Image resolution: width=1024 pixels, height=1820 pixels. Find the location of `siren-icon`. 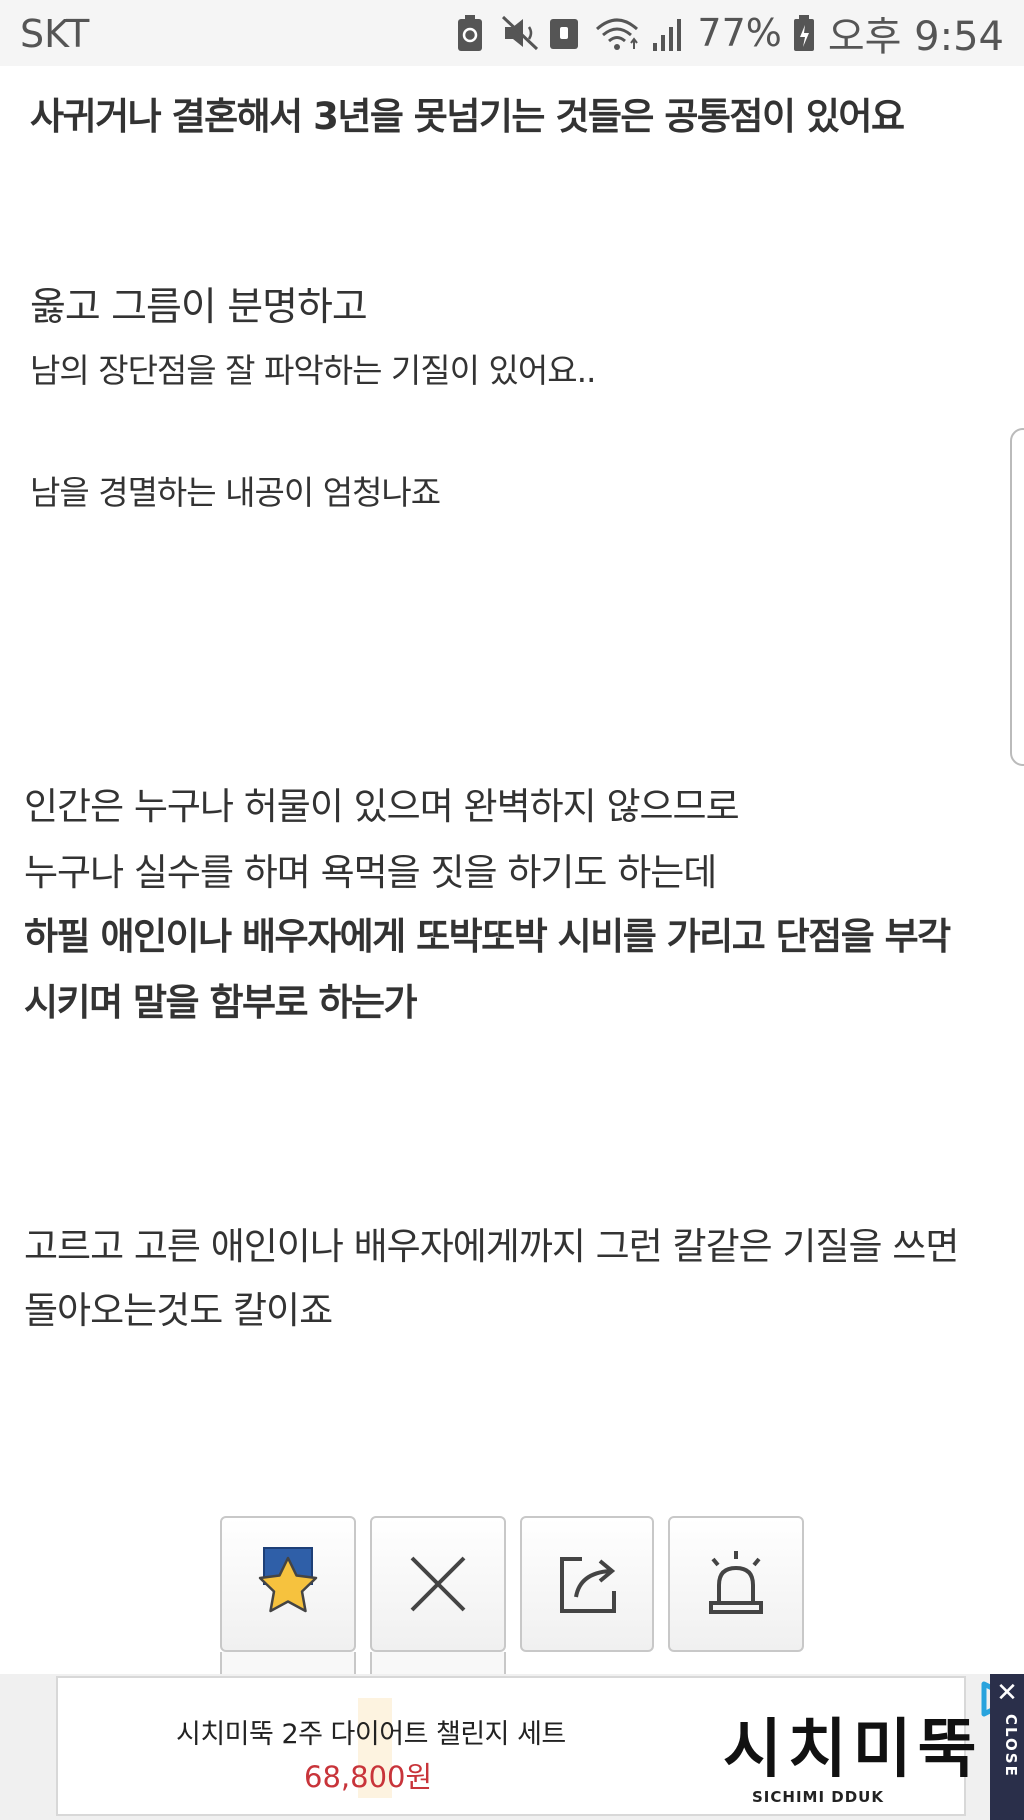

siren-icon is located at coordinates (736, 1584).